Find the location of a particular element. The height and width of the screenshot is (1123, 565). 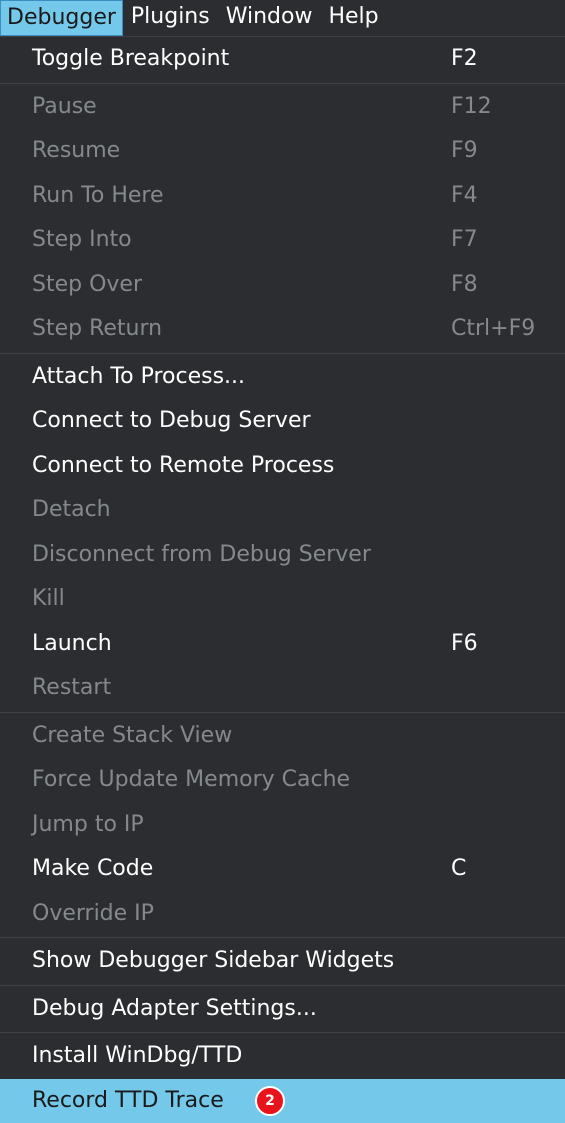

menu-item-run-to-here: Run To Here F4 is located at coordinates (282, 196).